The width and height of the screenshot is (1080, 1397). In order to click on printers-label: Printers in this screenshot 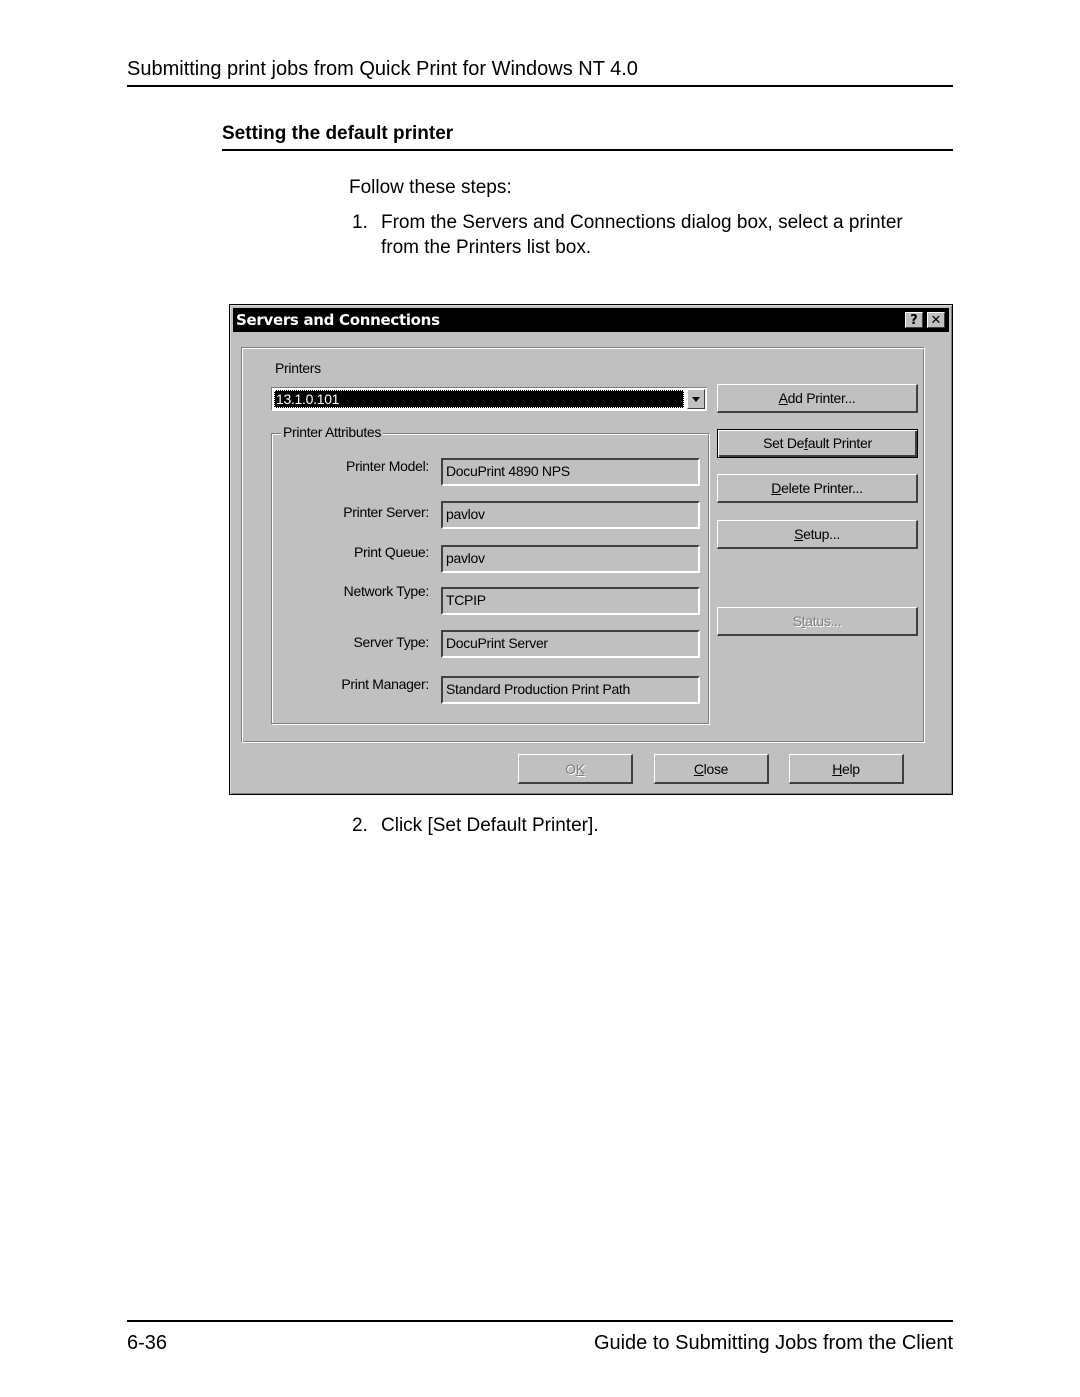, I will do `click(298, 368)`.